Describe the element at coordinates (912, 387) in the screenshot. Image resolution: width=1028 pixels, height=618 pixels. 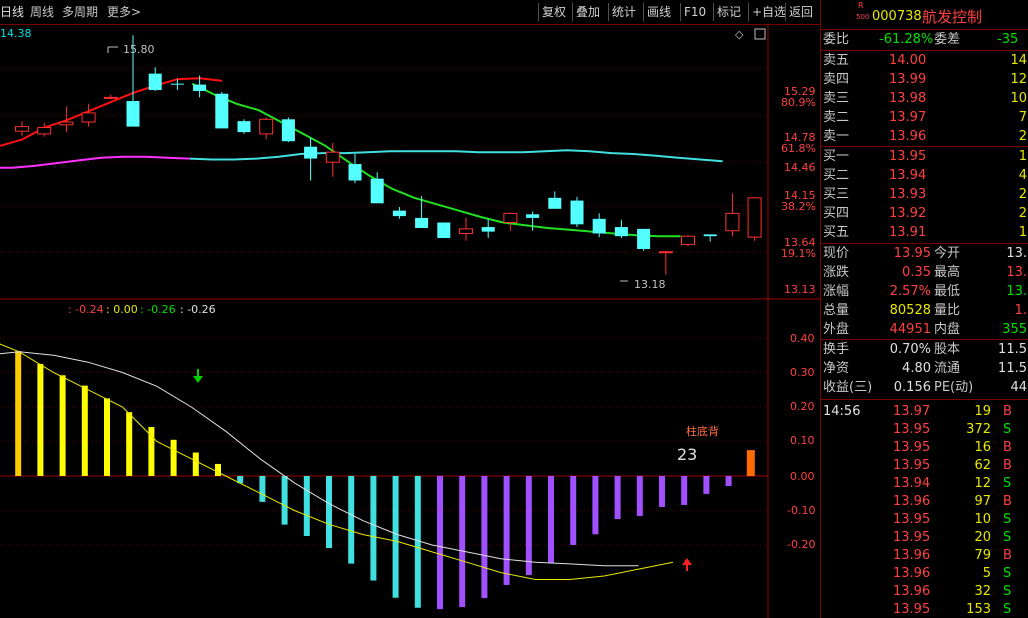
I see `fundamental-value: 0.156` at that location.